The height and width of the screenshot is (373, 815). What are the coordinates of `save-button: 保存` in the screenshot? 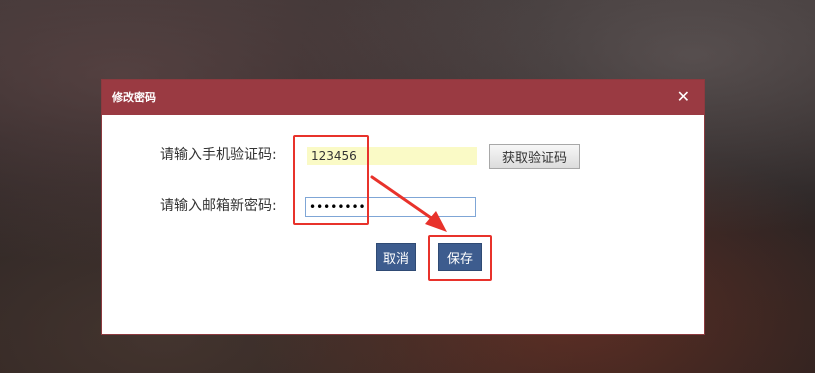 It's located at (460, 257).